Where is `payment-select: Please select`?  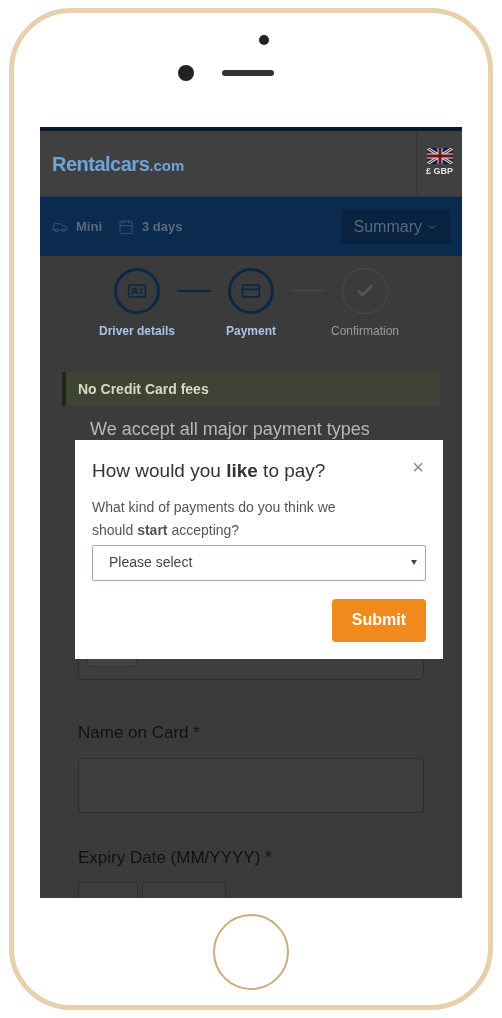 payment-select: Please select is located at coordinates (259, 562).